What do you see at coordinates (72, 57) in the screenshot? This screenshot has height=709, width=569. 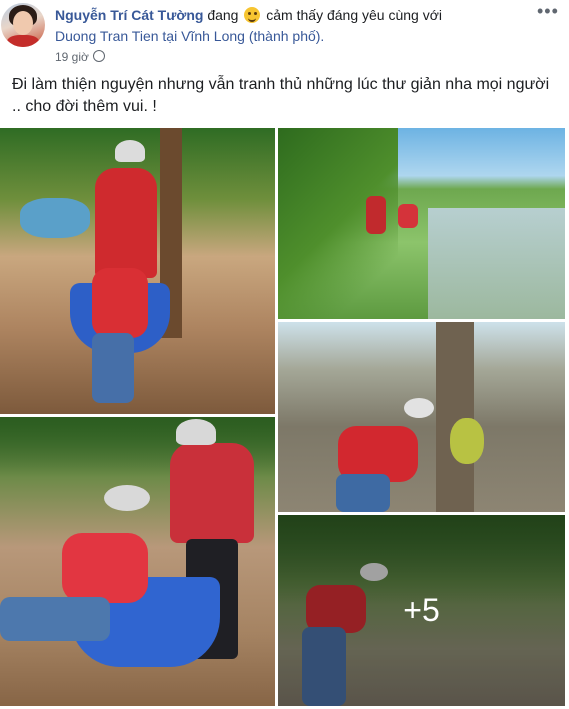 I see `post-timestamp: 19 giờ` at bounding box center [72, 57].